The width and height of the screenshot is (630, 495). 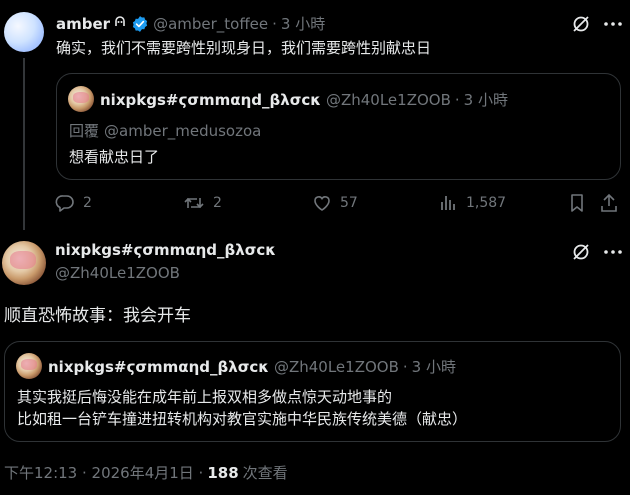 I want to click on quoted-tweet-text-line-2: 比如租一台铲车撞进扭转机构对教官实施中华民族传统美德（献忠）, so click(x=242, y=419).